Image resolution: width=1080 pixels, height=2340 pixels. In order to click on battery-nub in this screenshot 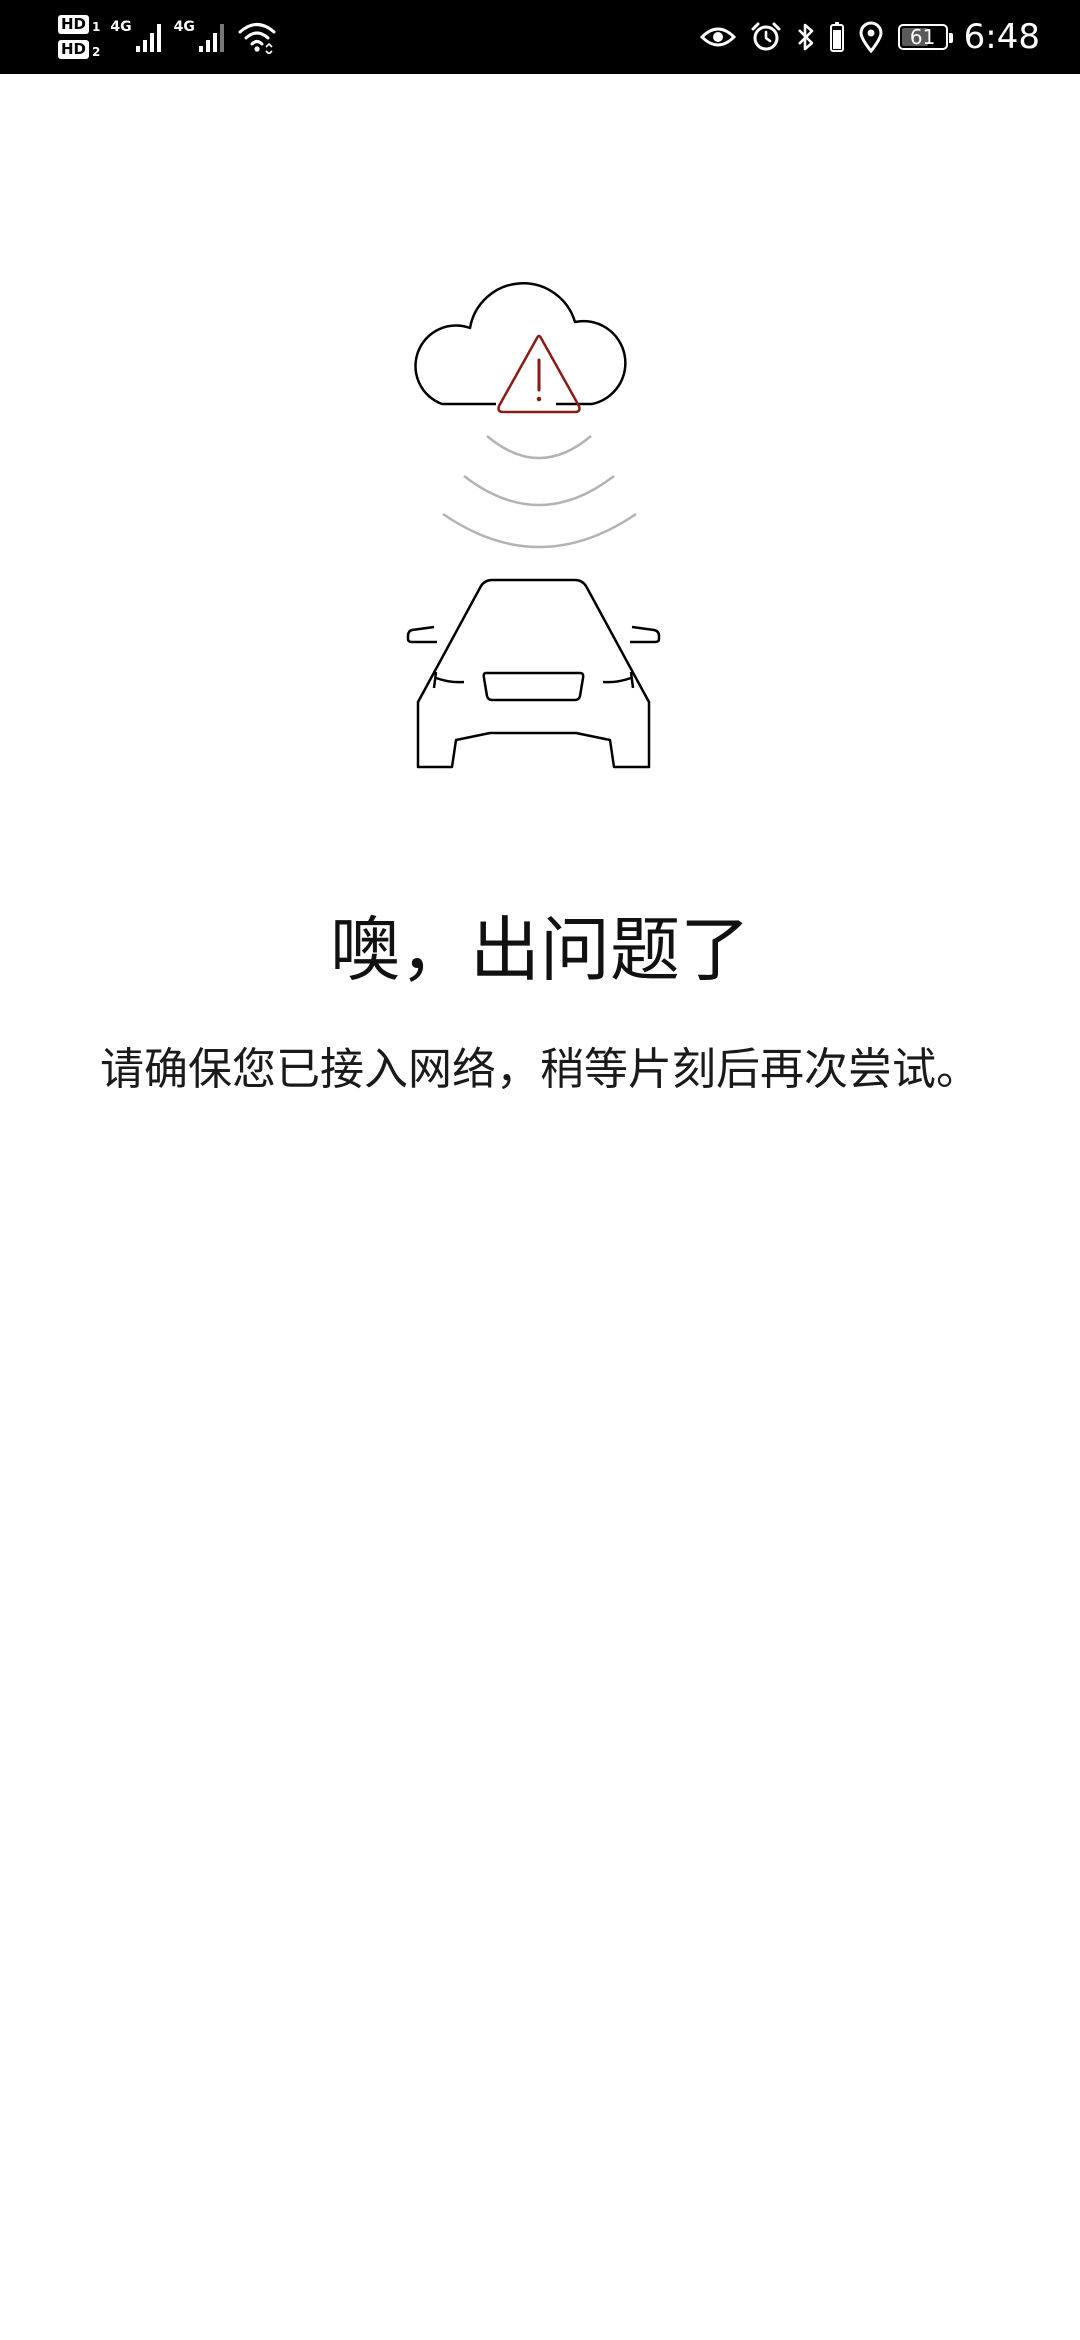, I will do `click(950, 38)`.